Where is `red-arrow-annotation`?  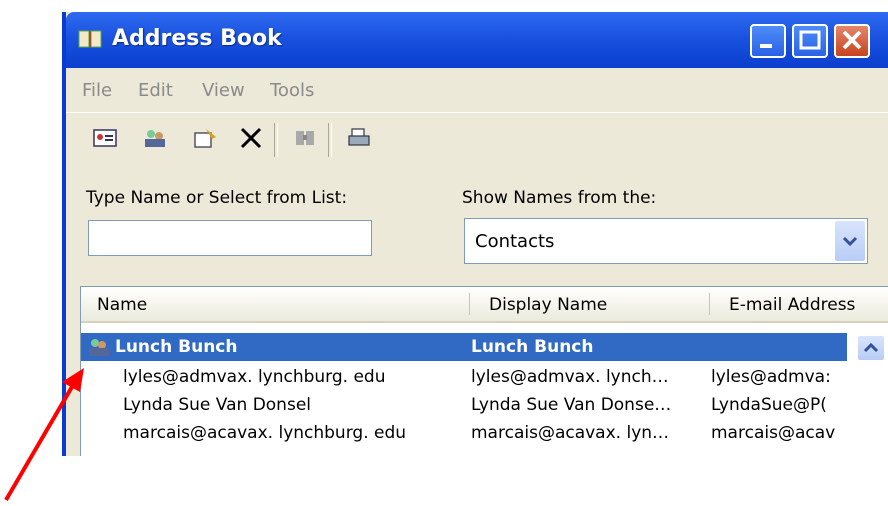 red-arrow-annotation is located at coordinates (44, 435).